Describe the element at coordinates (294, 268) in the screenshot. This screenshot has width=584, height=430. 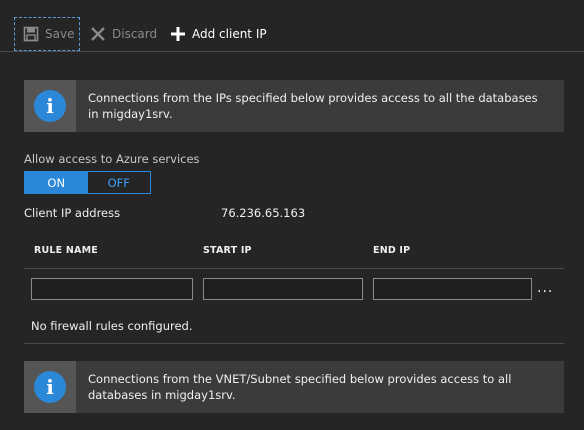
I see `header-divider` at that location.